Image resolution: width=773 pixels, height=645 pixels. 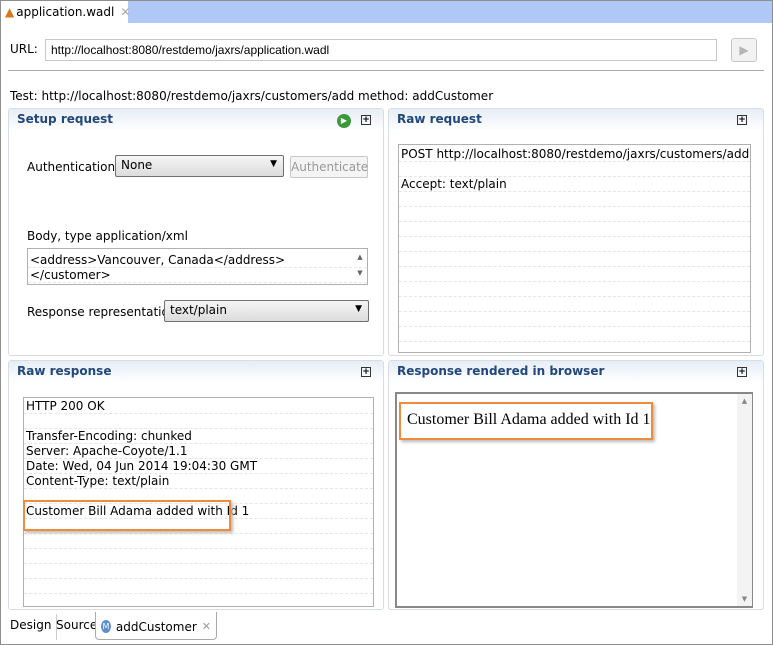 I want to click on text-line: Server: Apache-Coyote/1.1, so click(x=198, y=451).